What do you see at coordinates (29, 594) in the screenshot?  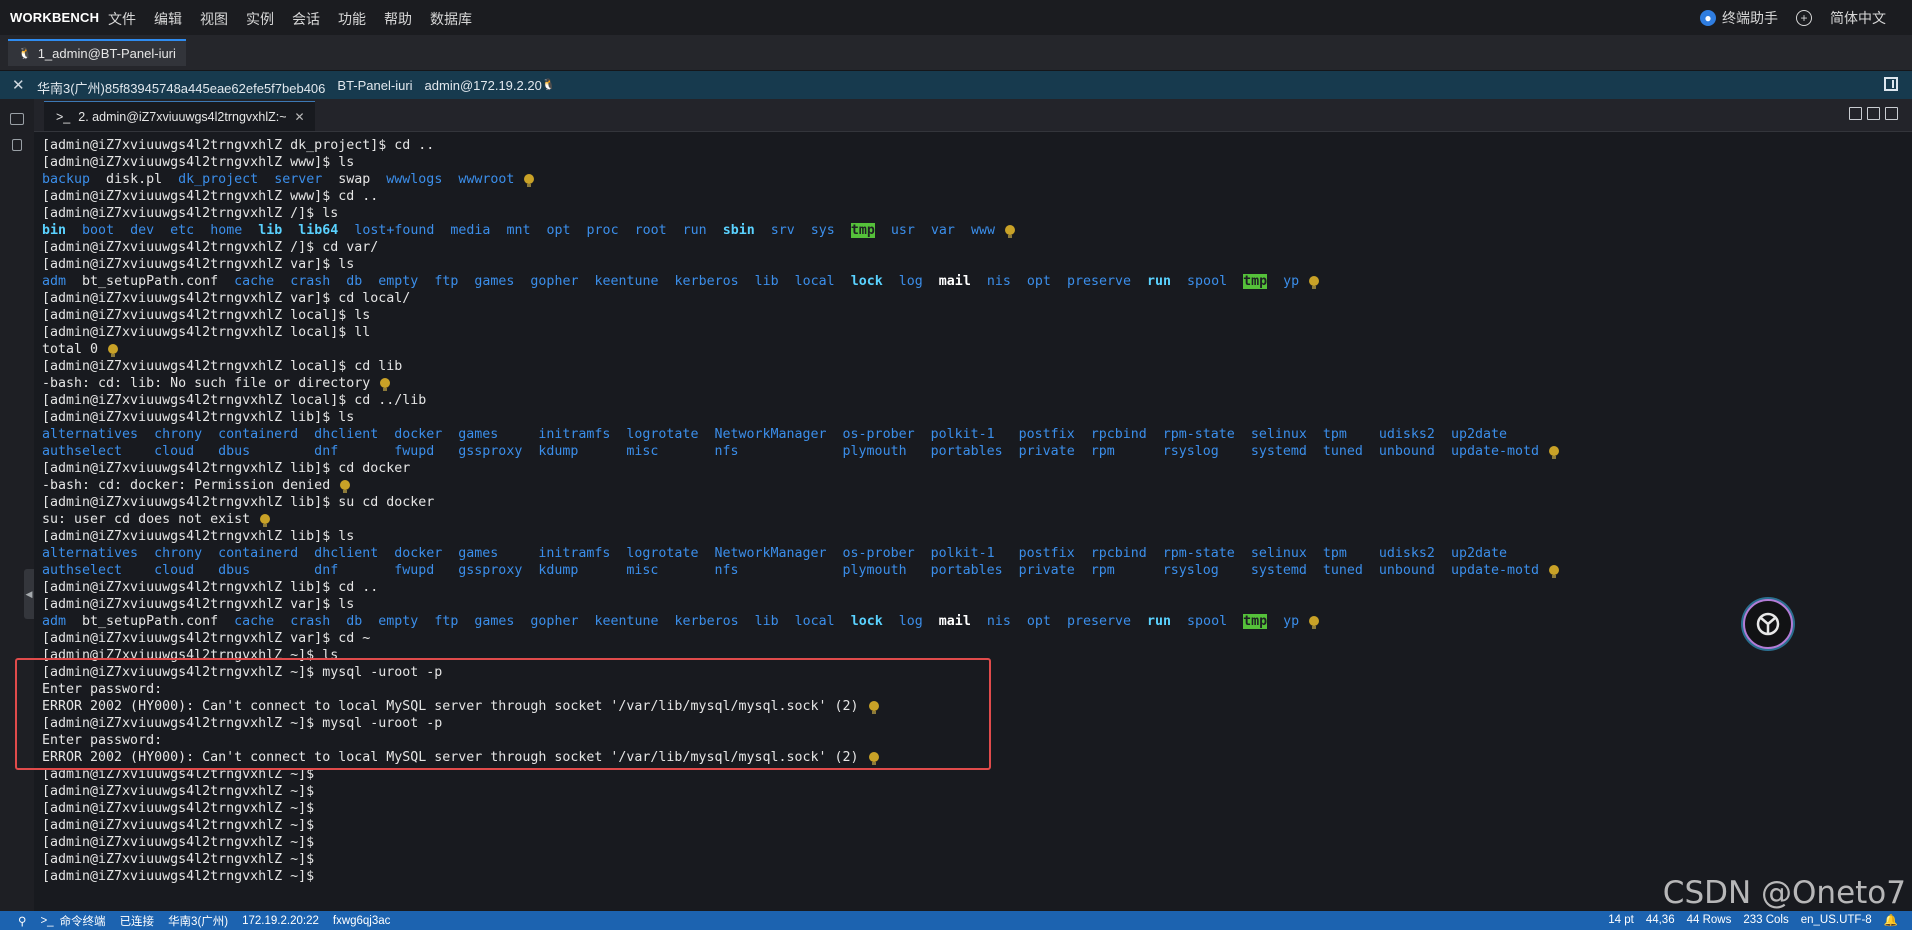 I see `collapse-handle: ◀` at bounding box center [29, 594].